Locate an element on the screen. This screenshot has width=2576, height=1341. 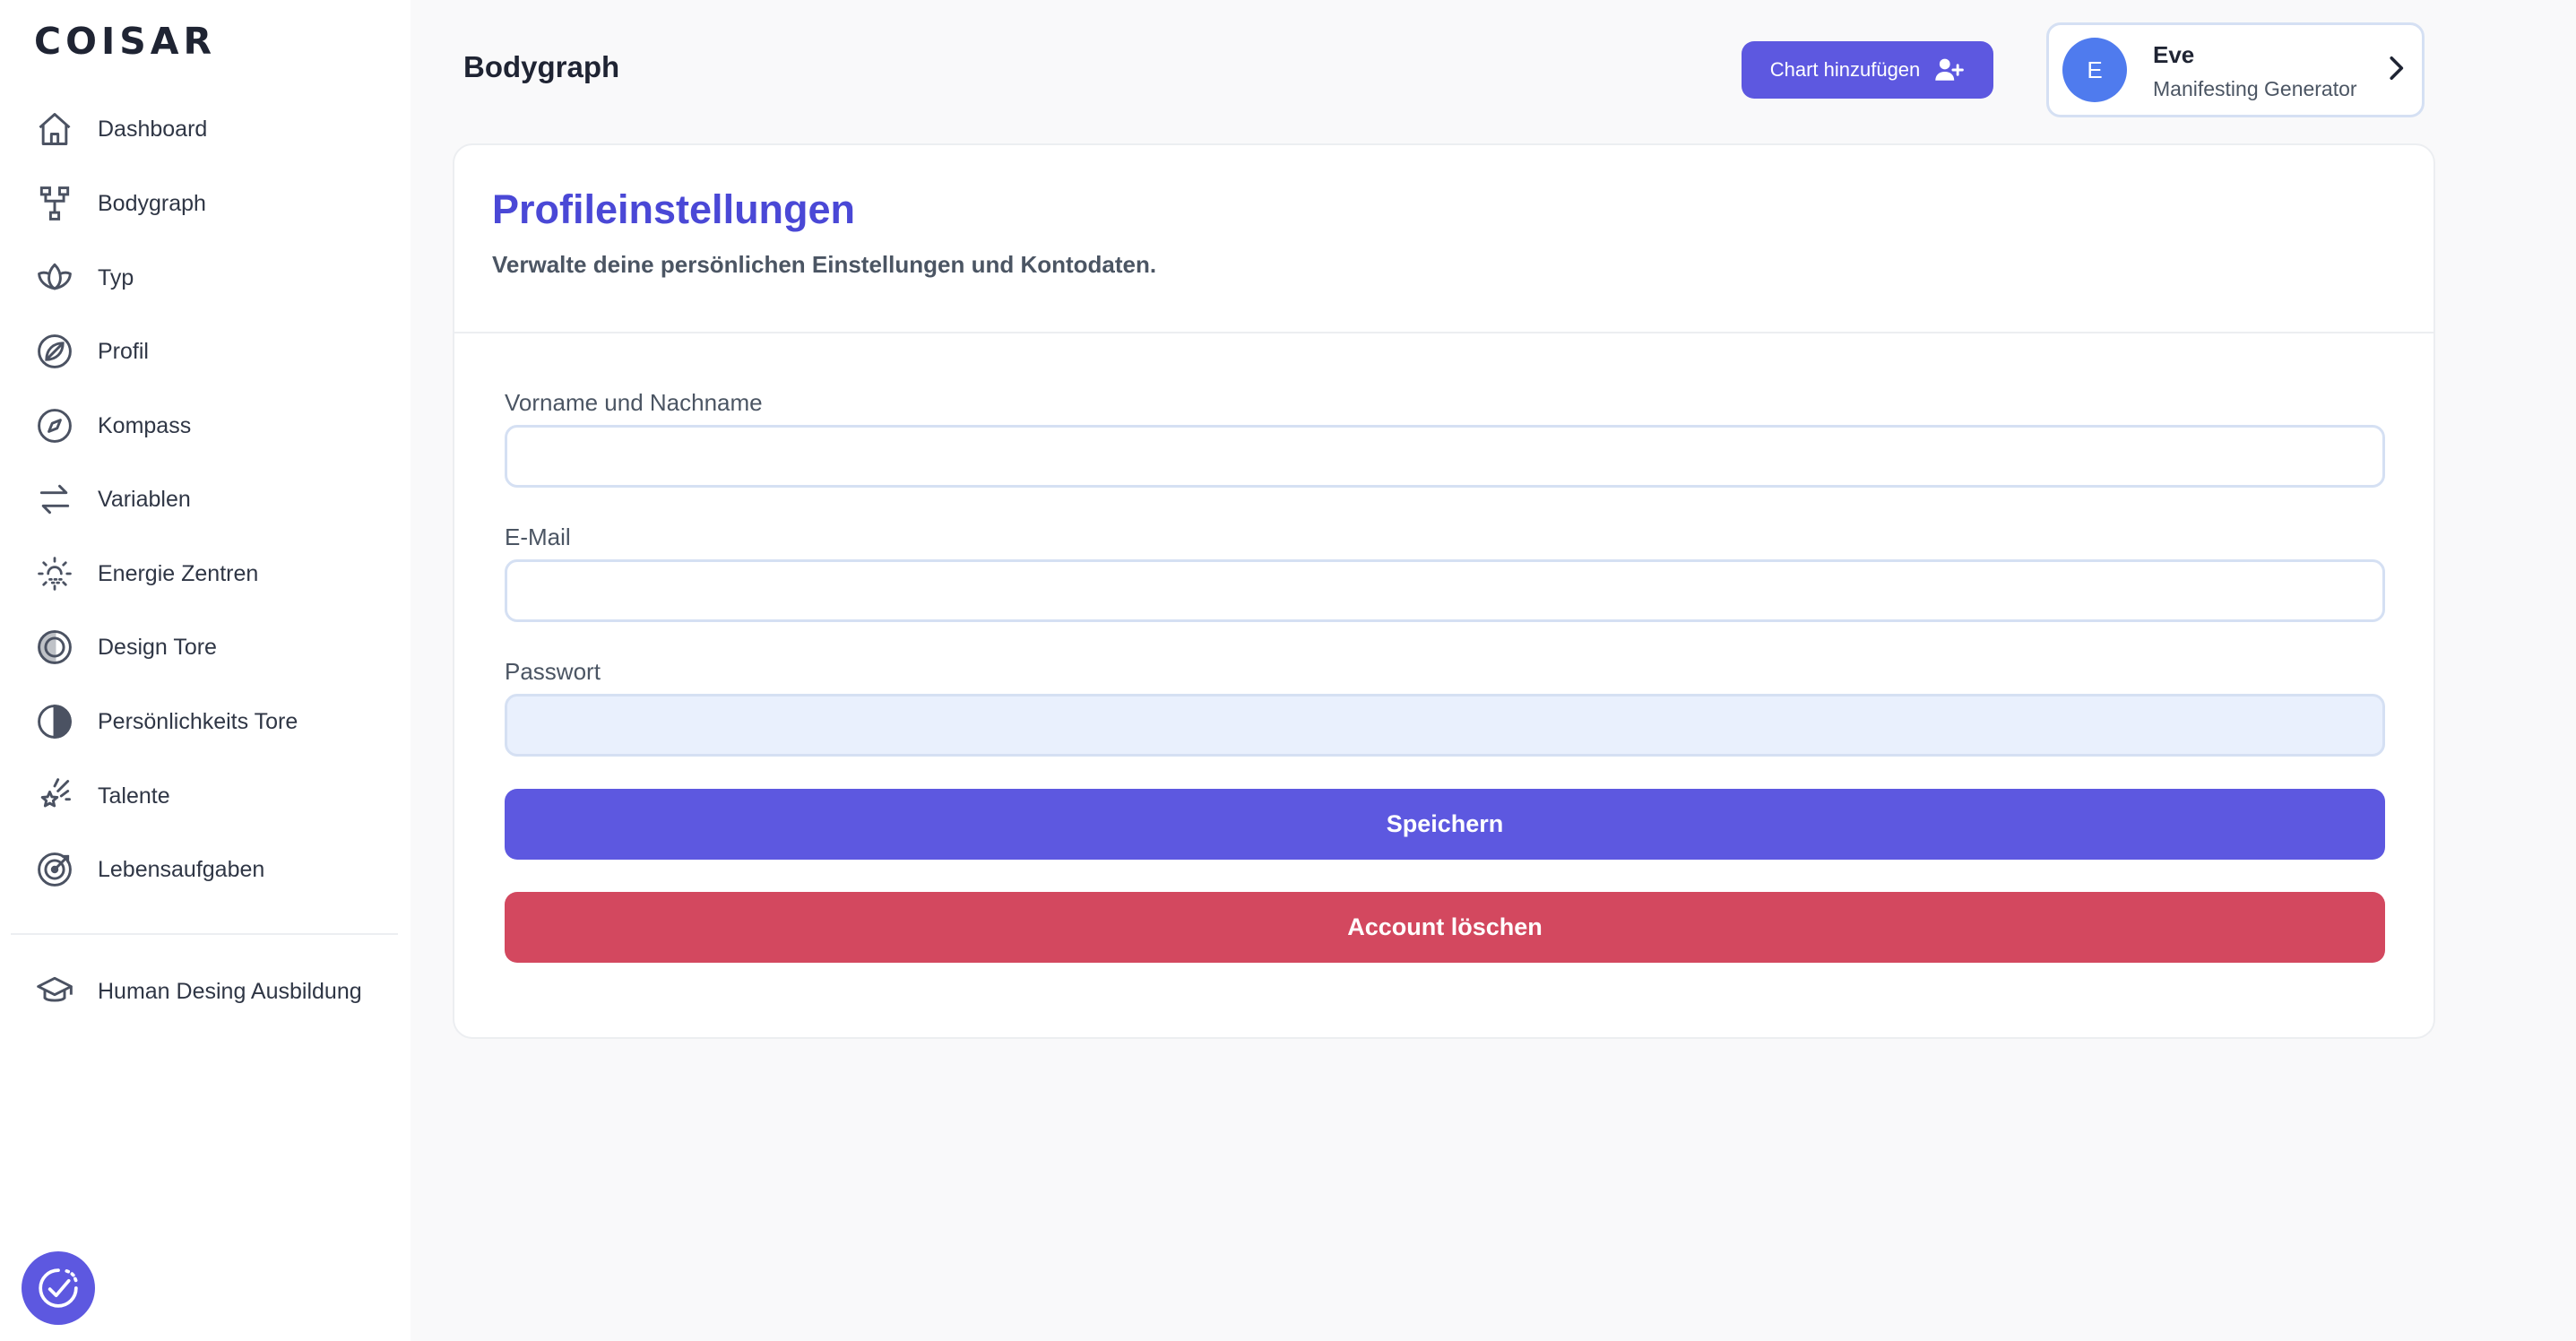
energy-centers-icon is located at coordinates (54, 573).